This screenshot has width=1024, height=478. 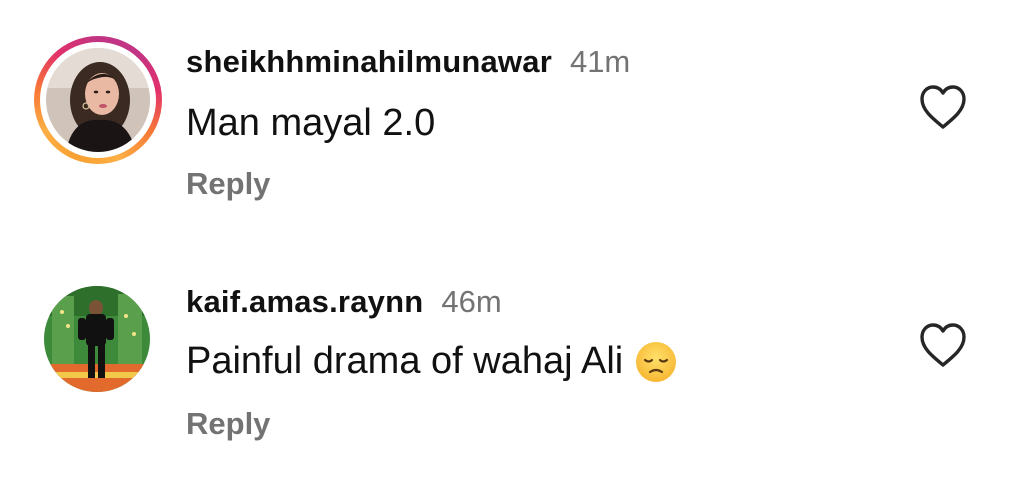 I want to click on comment-meta: sheikhhminahilmunawar 41m, so click(x=408, y=62).